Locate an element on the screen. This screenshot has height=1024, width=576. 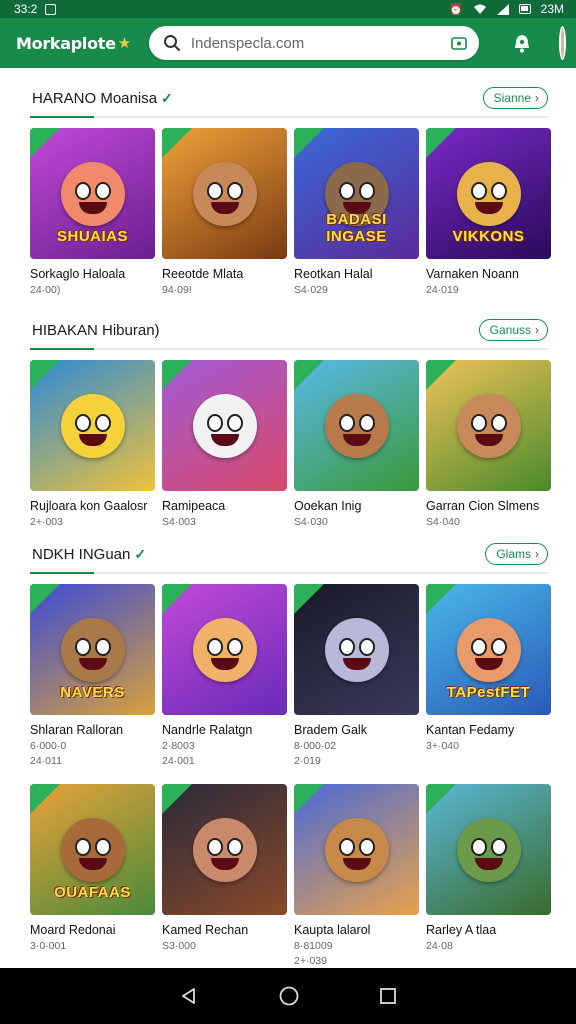
game-card: BADASI INGASE Reotkan Halal S4·029 is located at coordinates (356, 212).